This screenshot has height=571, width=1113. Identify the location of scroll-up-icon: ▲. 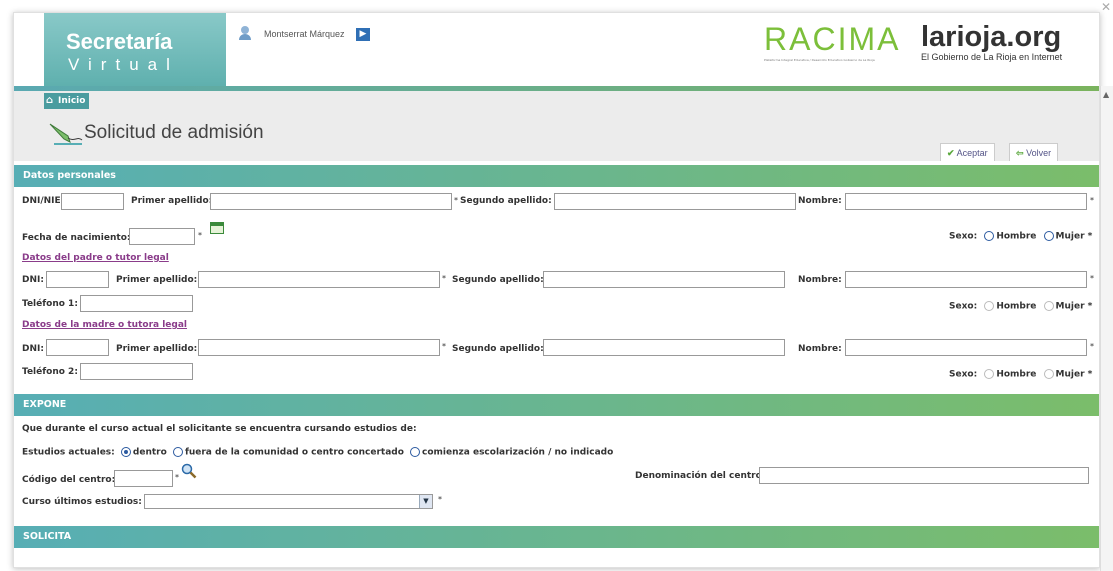
(1106, 94).